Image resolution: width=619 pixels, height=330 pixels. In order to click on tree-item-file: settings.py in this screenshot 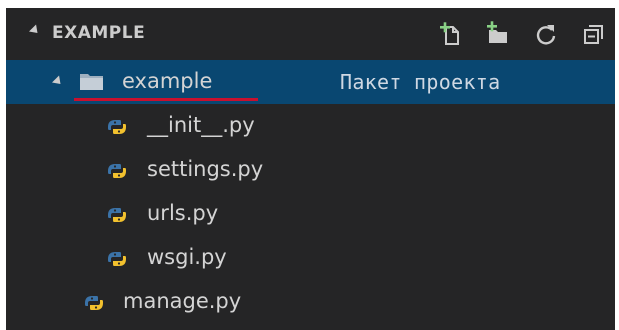, I will do `click(310, 170)`.